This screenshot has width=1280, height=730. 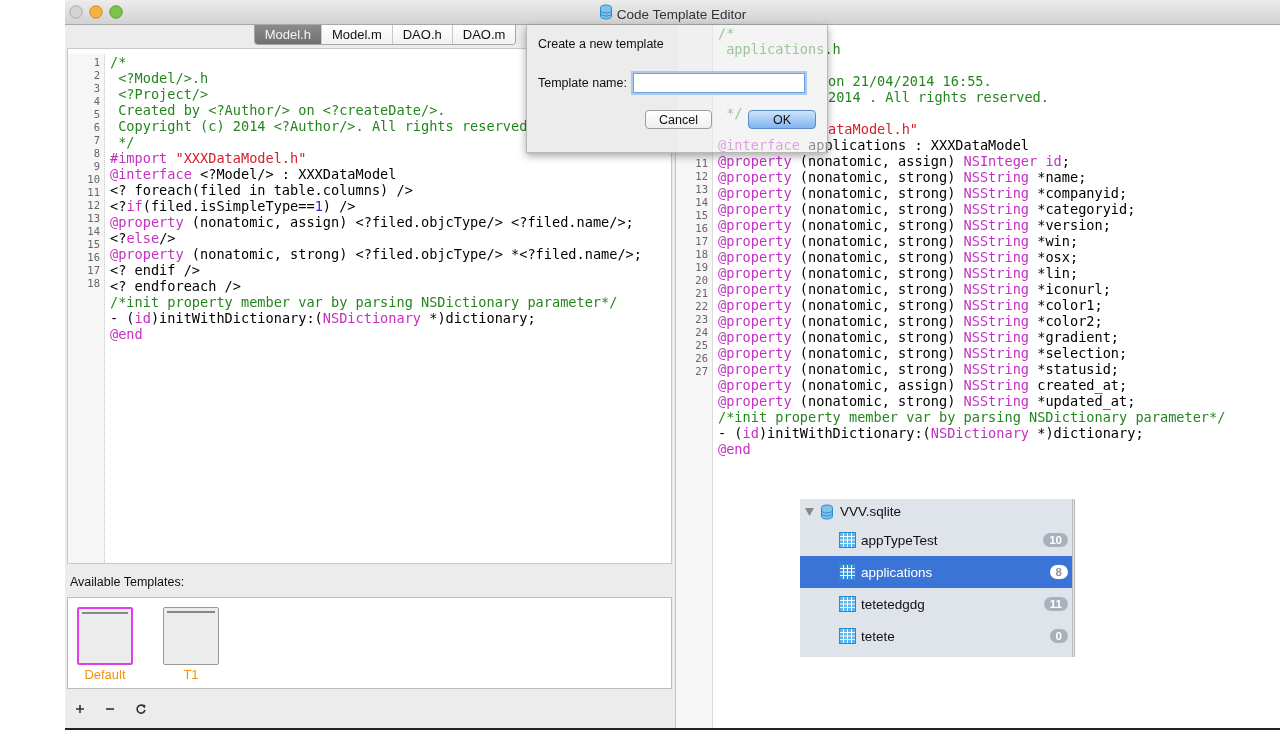 What do you see at coordinates (281, 110) in the screenshot?
I see `code-line: Created by <?Author/> on <?createDate/>.` at bounding box center [281, 110].